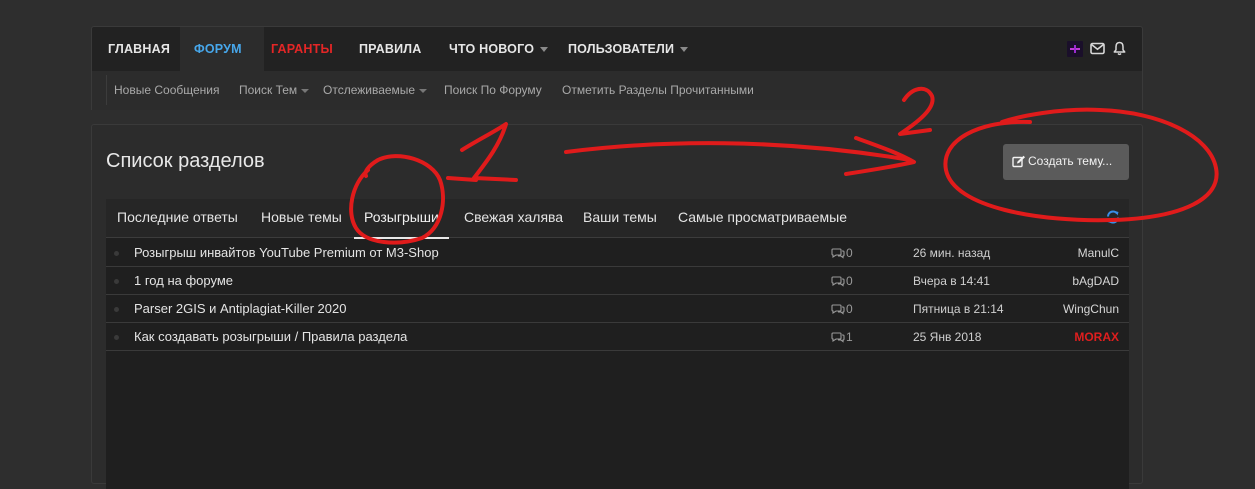 The image size is (1255, 489). Describe the element at coordinates (951, 253) in the screenshot. I see `thread-date: 26 мин. назад` at that location.